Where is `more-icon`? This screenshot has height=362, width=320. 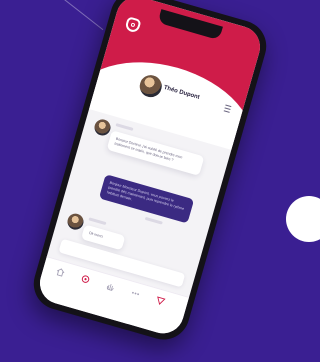 more-icon is located at coordinates (135, 293).